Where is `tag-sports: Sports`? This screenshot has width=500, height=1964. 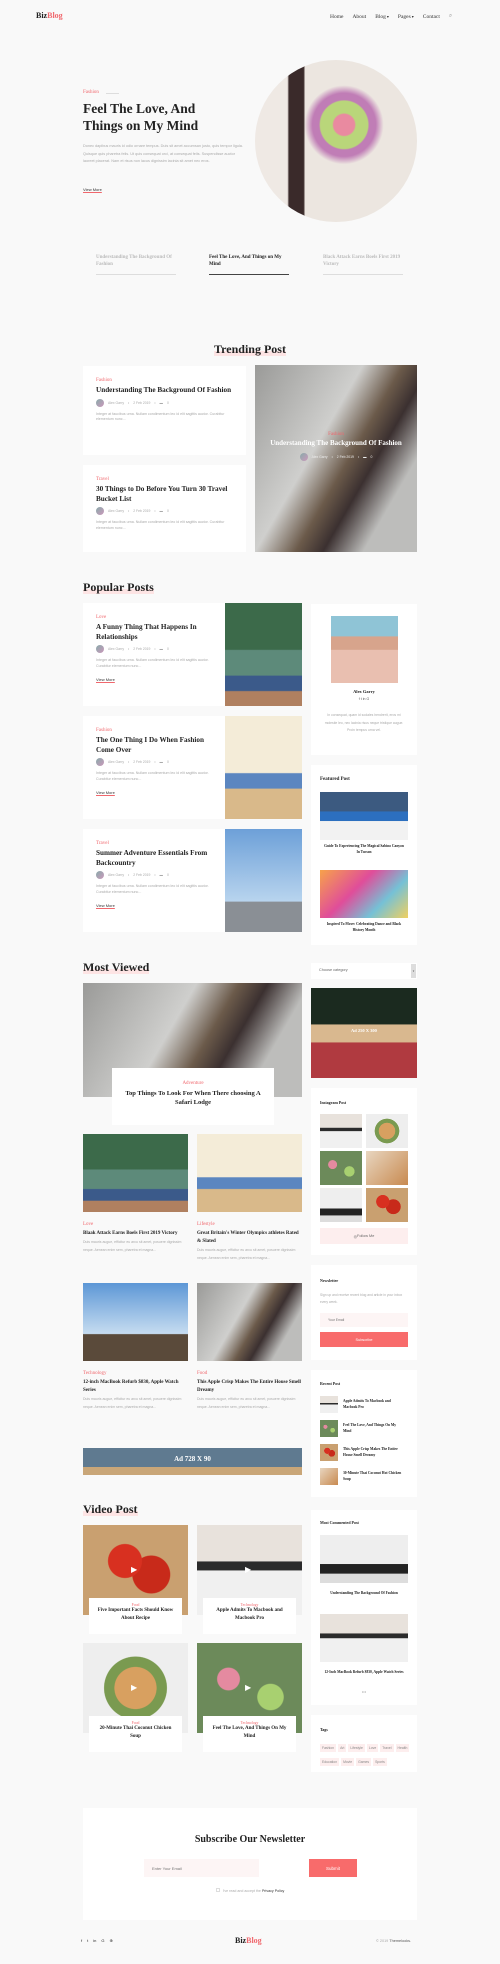
tag-sports: Sports is located at coordinates (380, 1762).